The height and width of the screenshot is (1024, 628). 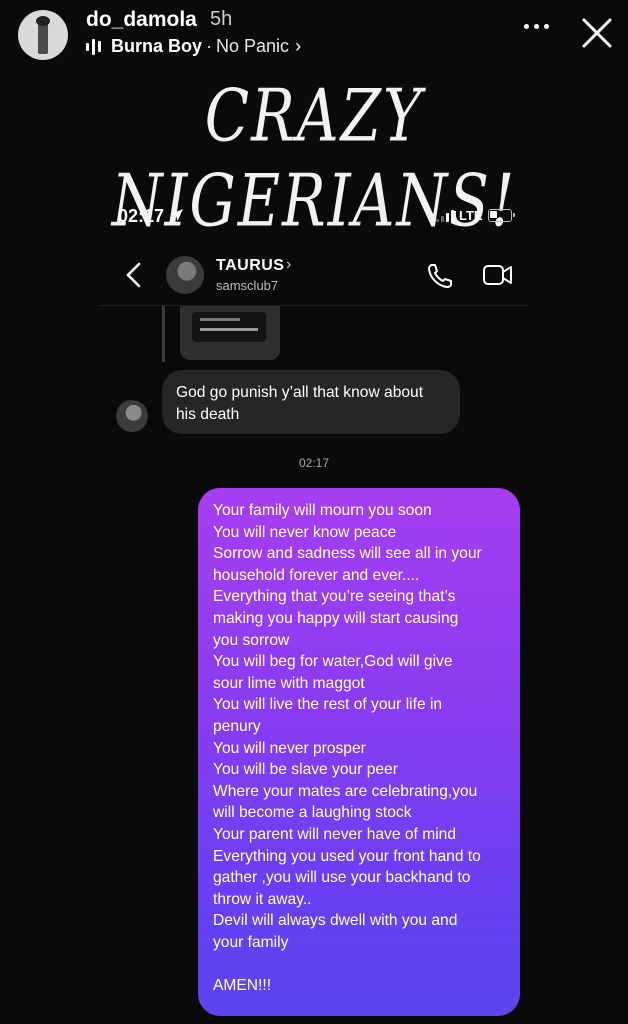 What do you see at coordinates (134, 275) in the screenshot?
I see `back-icon` at bounding box center [134, 275].